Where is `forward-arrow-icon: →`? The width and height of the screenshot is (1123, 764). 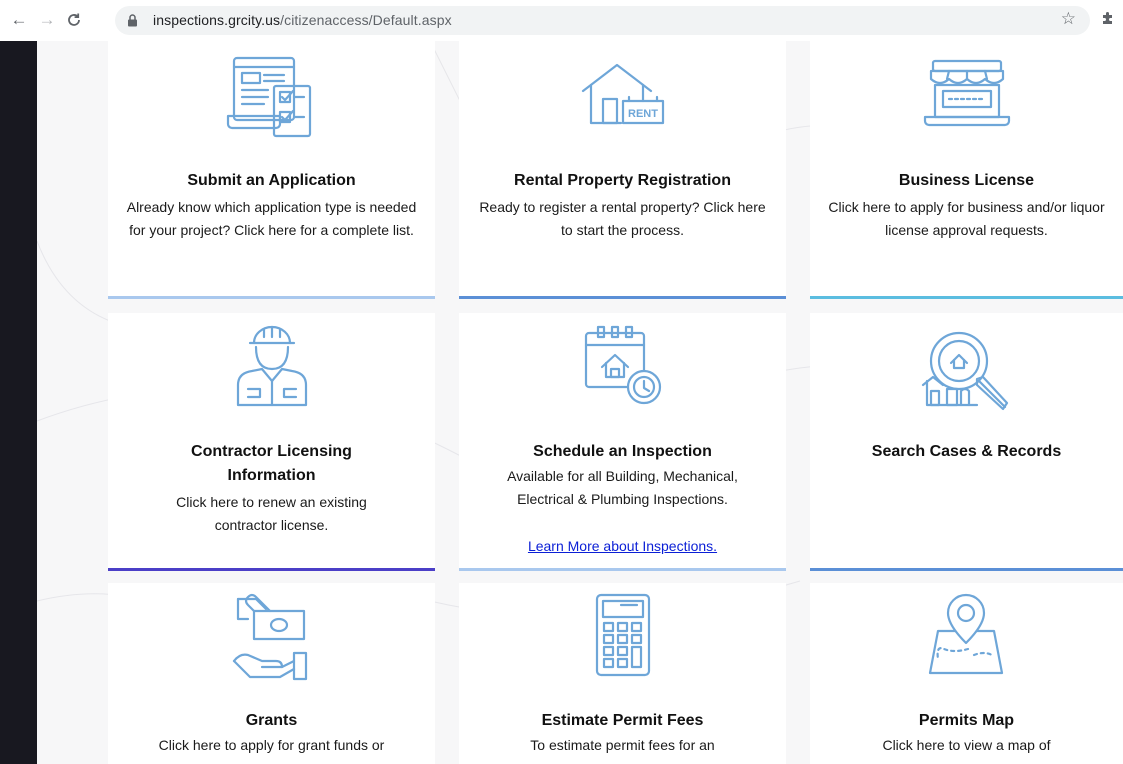
forward-arrow-icon: → is located at coordinates (47, 20).